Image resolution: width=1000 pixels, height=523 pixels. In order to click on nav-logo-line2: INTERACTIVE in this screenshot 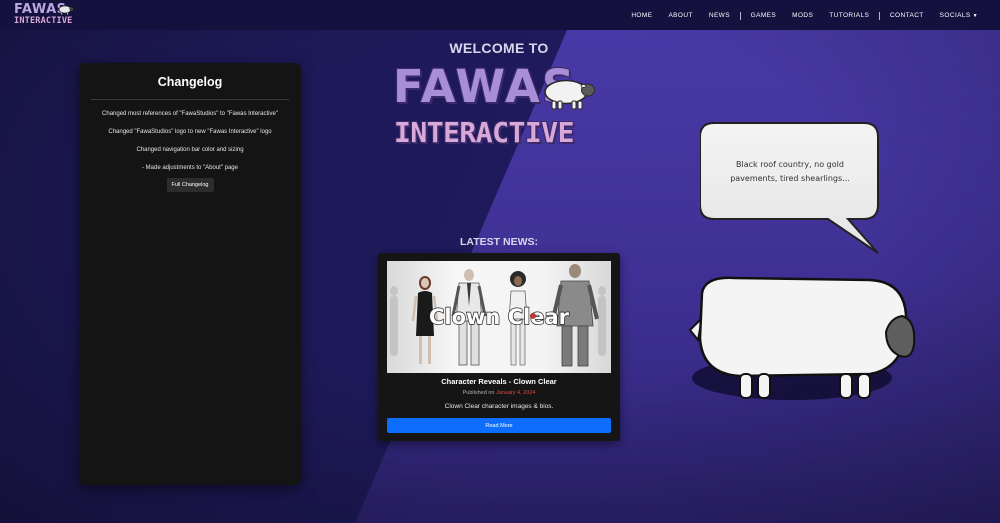, I will do `click(43, 21)`.